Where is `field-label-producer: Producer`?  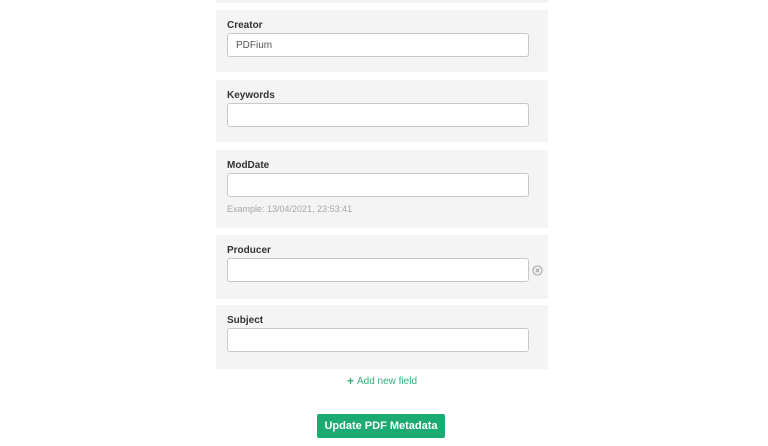
field-label-producer: Producer is located at coordinates (249, 250).